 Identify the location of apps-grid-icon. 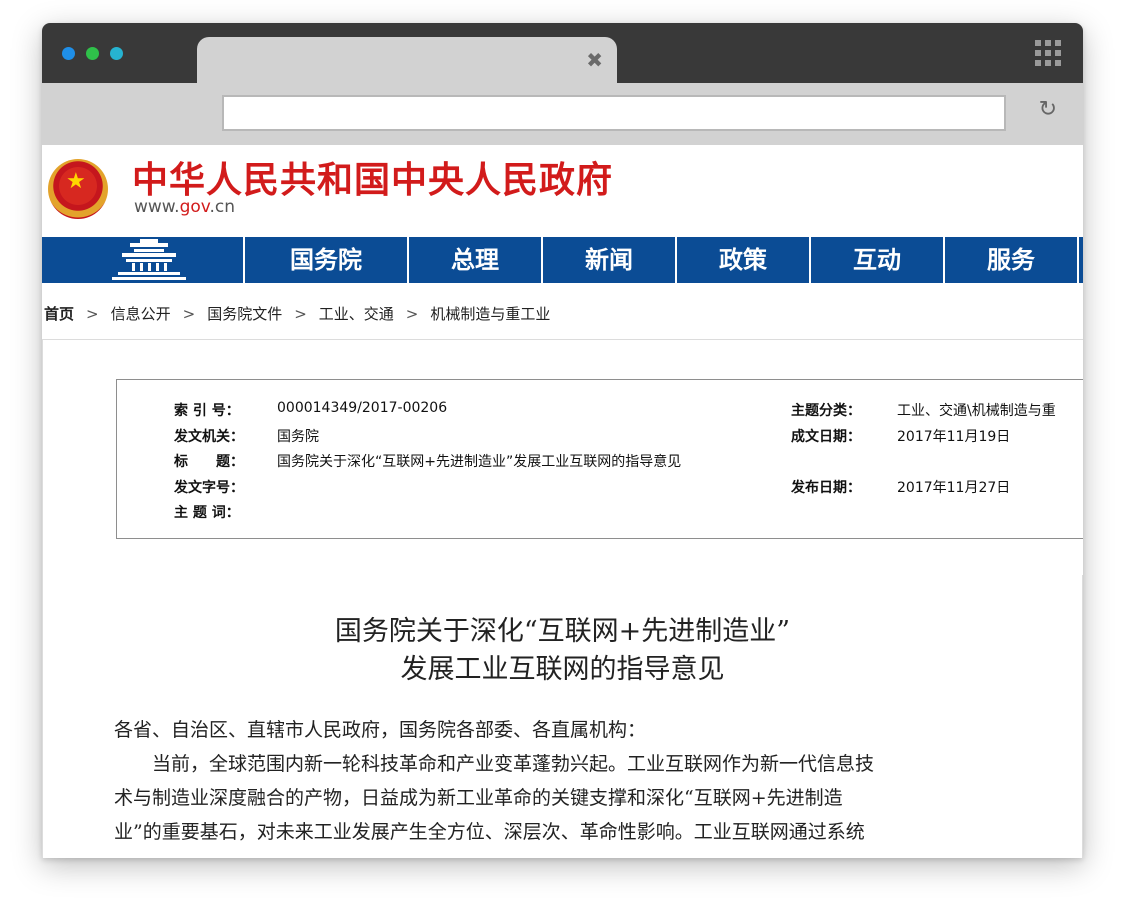
(1048, 53).